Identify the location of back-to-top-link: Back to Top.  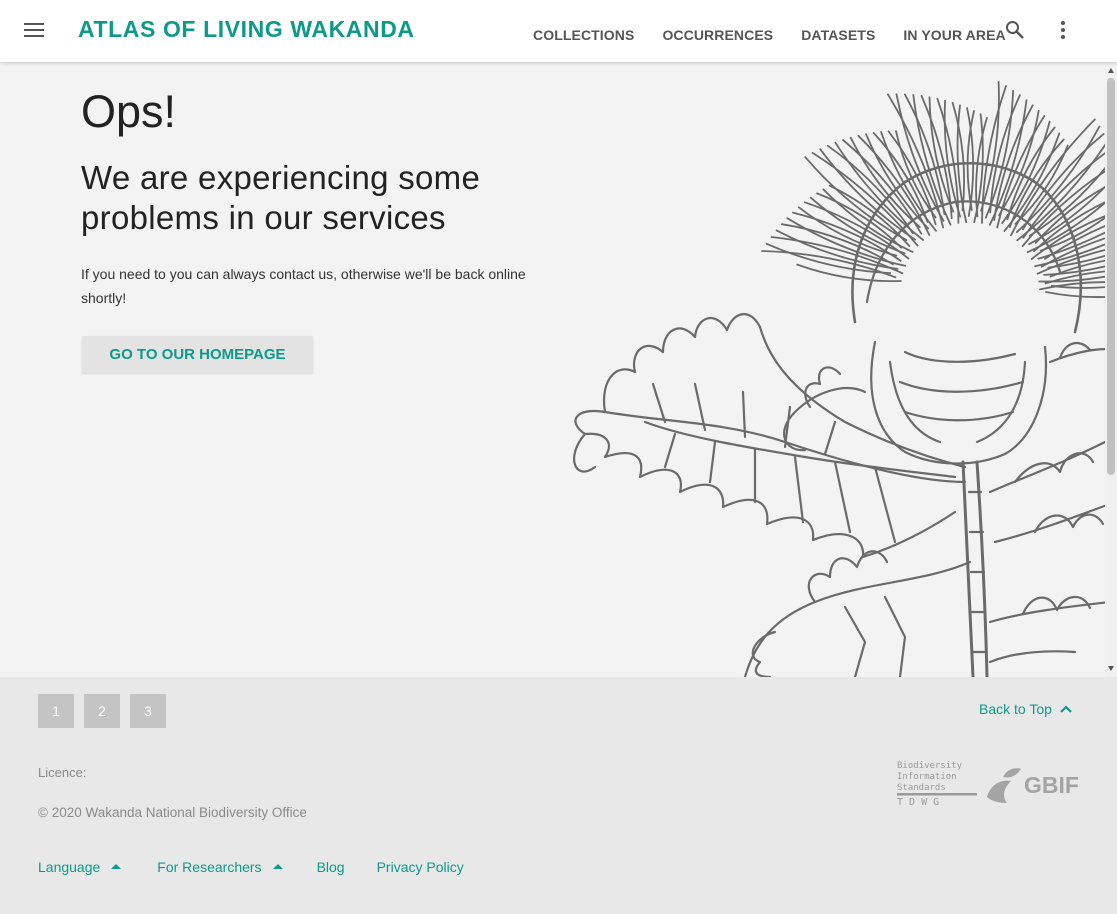
(1026, 709).